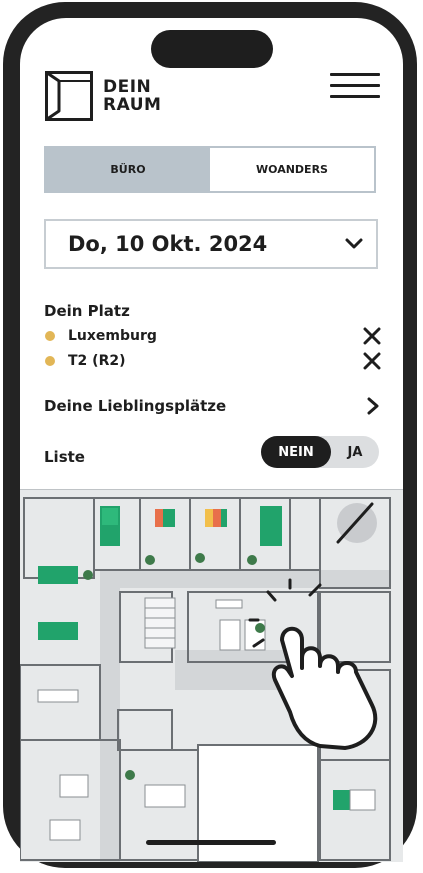  Describe the element at coordinates (212, 49) in the screenshot. I see `dynamic-island` at that location.